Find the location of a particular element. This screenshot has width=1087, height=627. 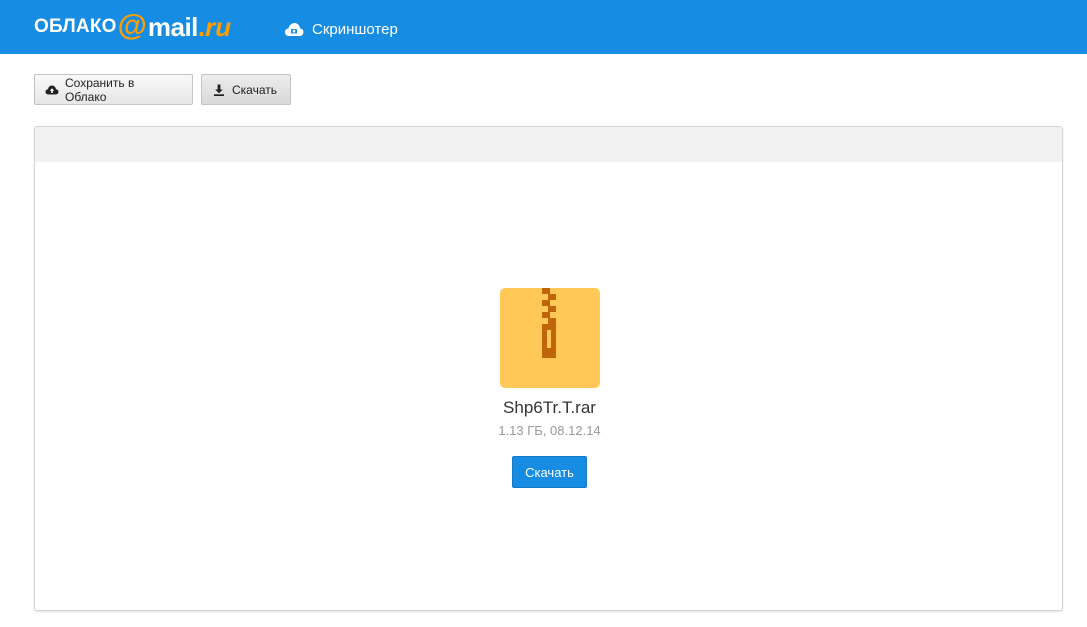

zipper-icon is located at coordinates (548, 323).